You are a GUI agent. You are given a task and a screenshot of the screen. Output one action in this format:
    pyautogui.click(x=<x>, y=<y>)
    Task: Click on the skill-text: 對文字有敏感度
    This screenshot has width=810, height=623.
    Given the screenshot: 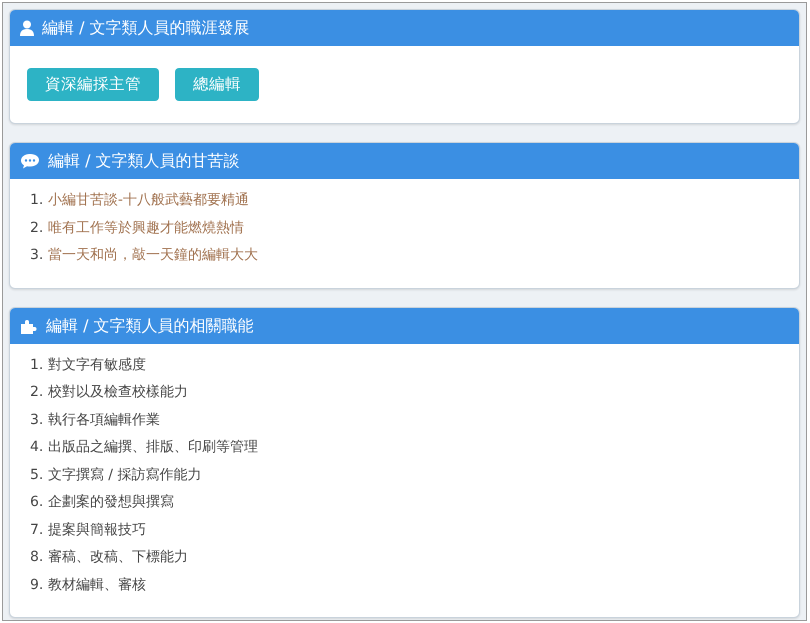 What is the action you would take?
    pyautogui.click(x=97, y=364)
    